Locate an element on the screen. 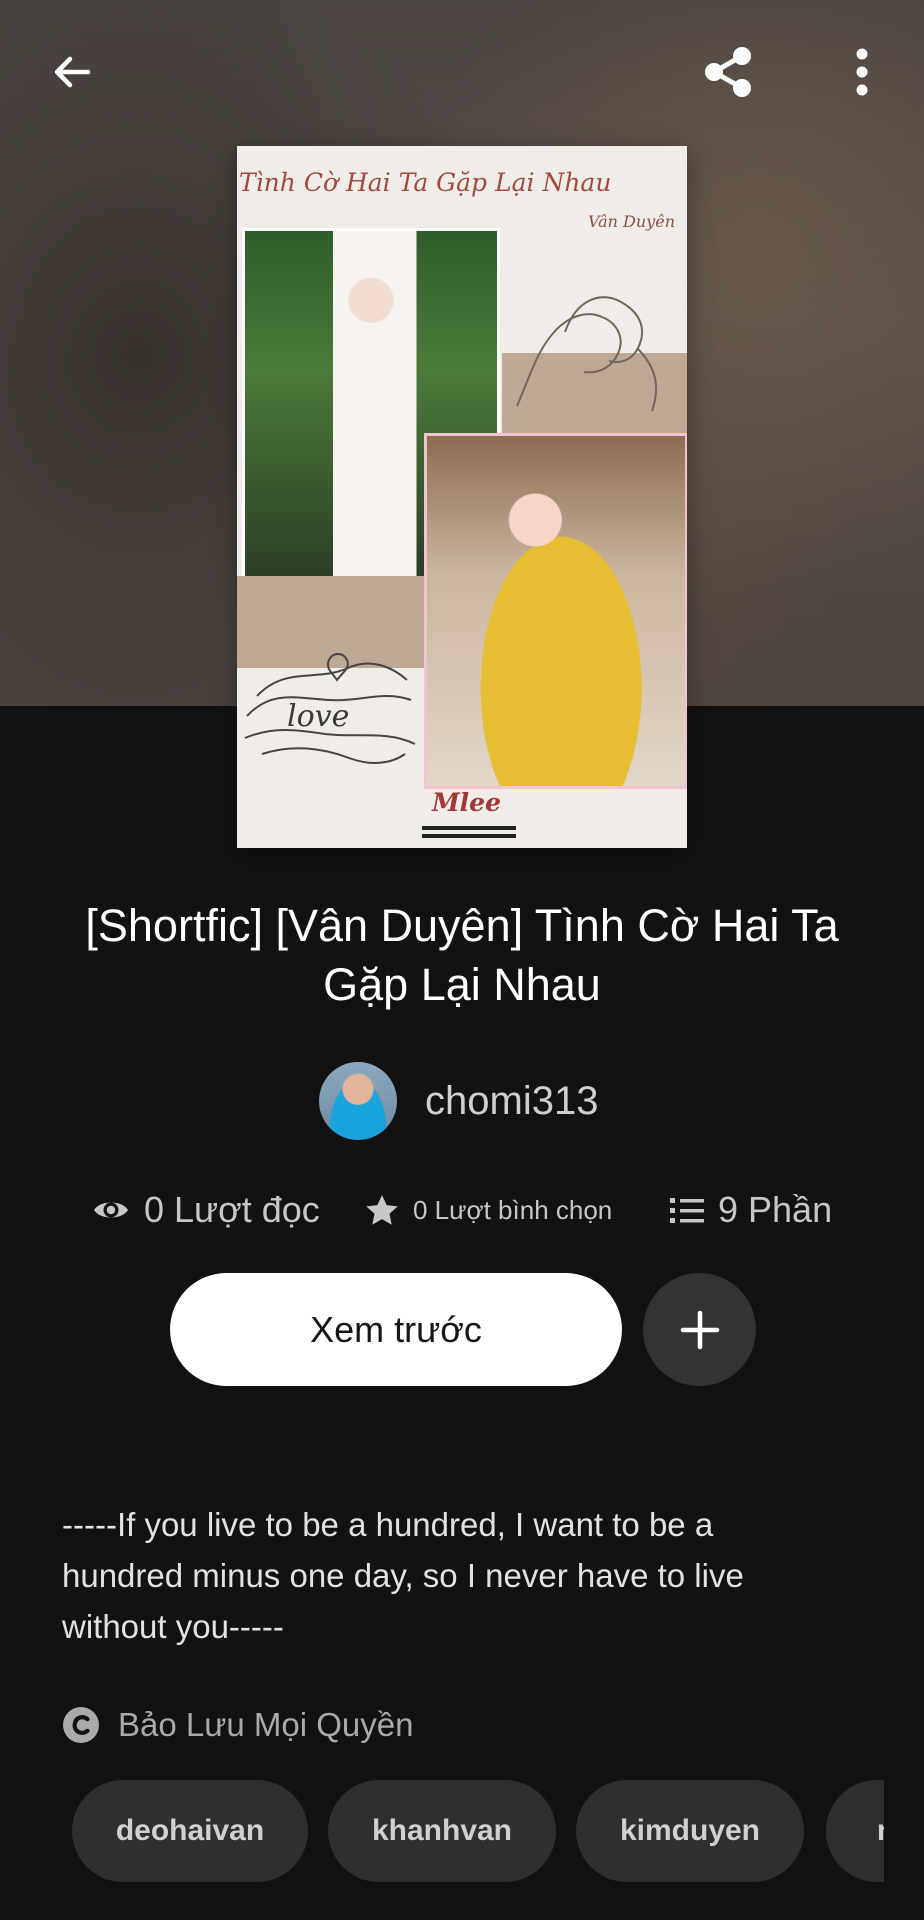 Image resolution: width=924 pixels, height=1920 pixels. preview-button: Xem trước is located at coordinates (396, 1329).